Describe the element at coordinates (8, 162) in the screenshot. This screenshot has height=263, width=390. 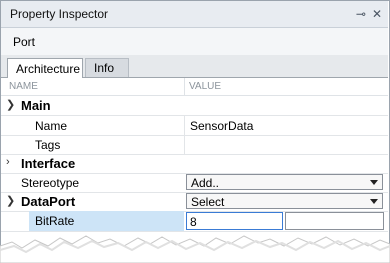
I see `chevron-right-icon: ›` at that location.